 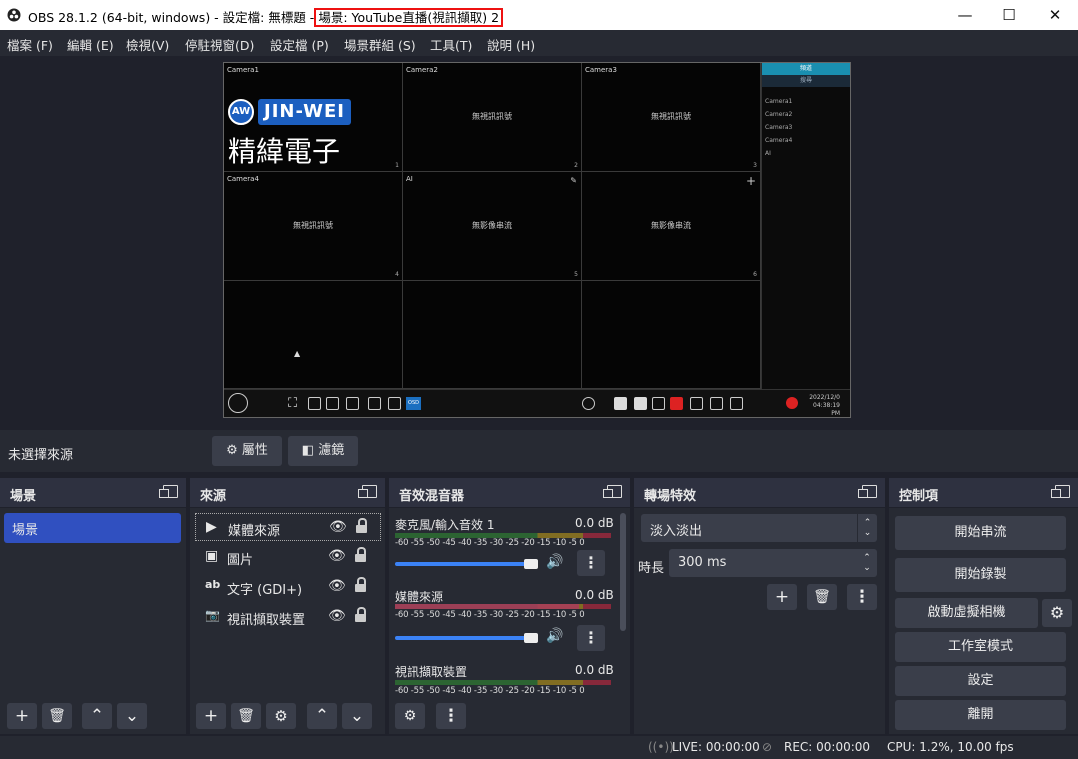 What do you see at coordinates (313, 335) in the screenshot?
I see `camera-cell-7: ▲` at bounding box center [313, 335].